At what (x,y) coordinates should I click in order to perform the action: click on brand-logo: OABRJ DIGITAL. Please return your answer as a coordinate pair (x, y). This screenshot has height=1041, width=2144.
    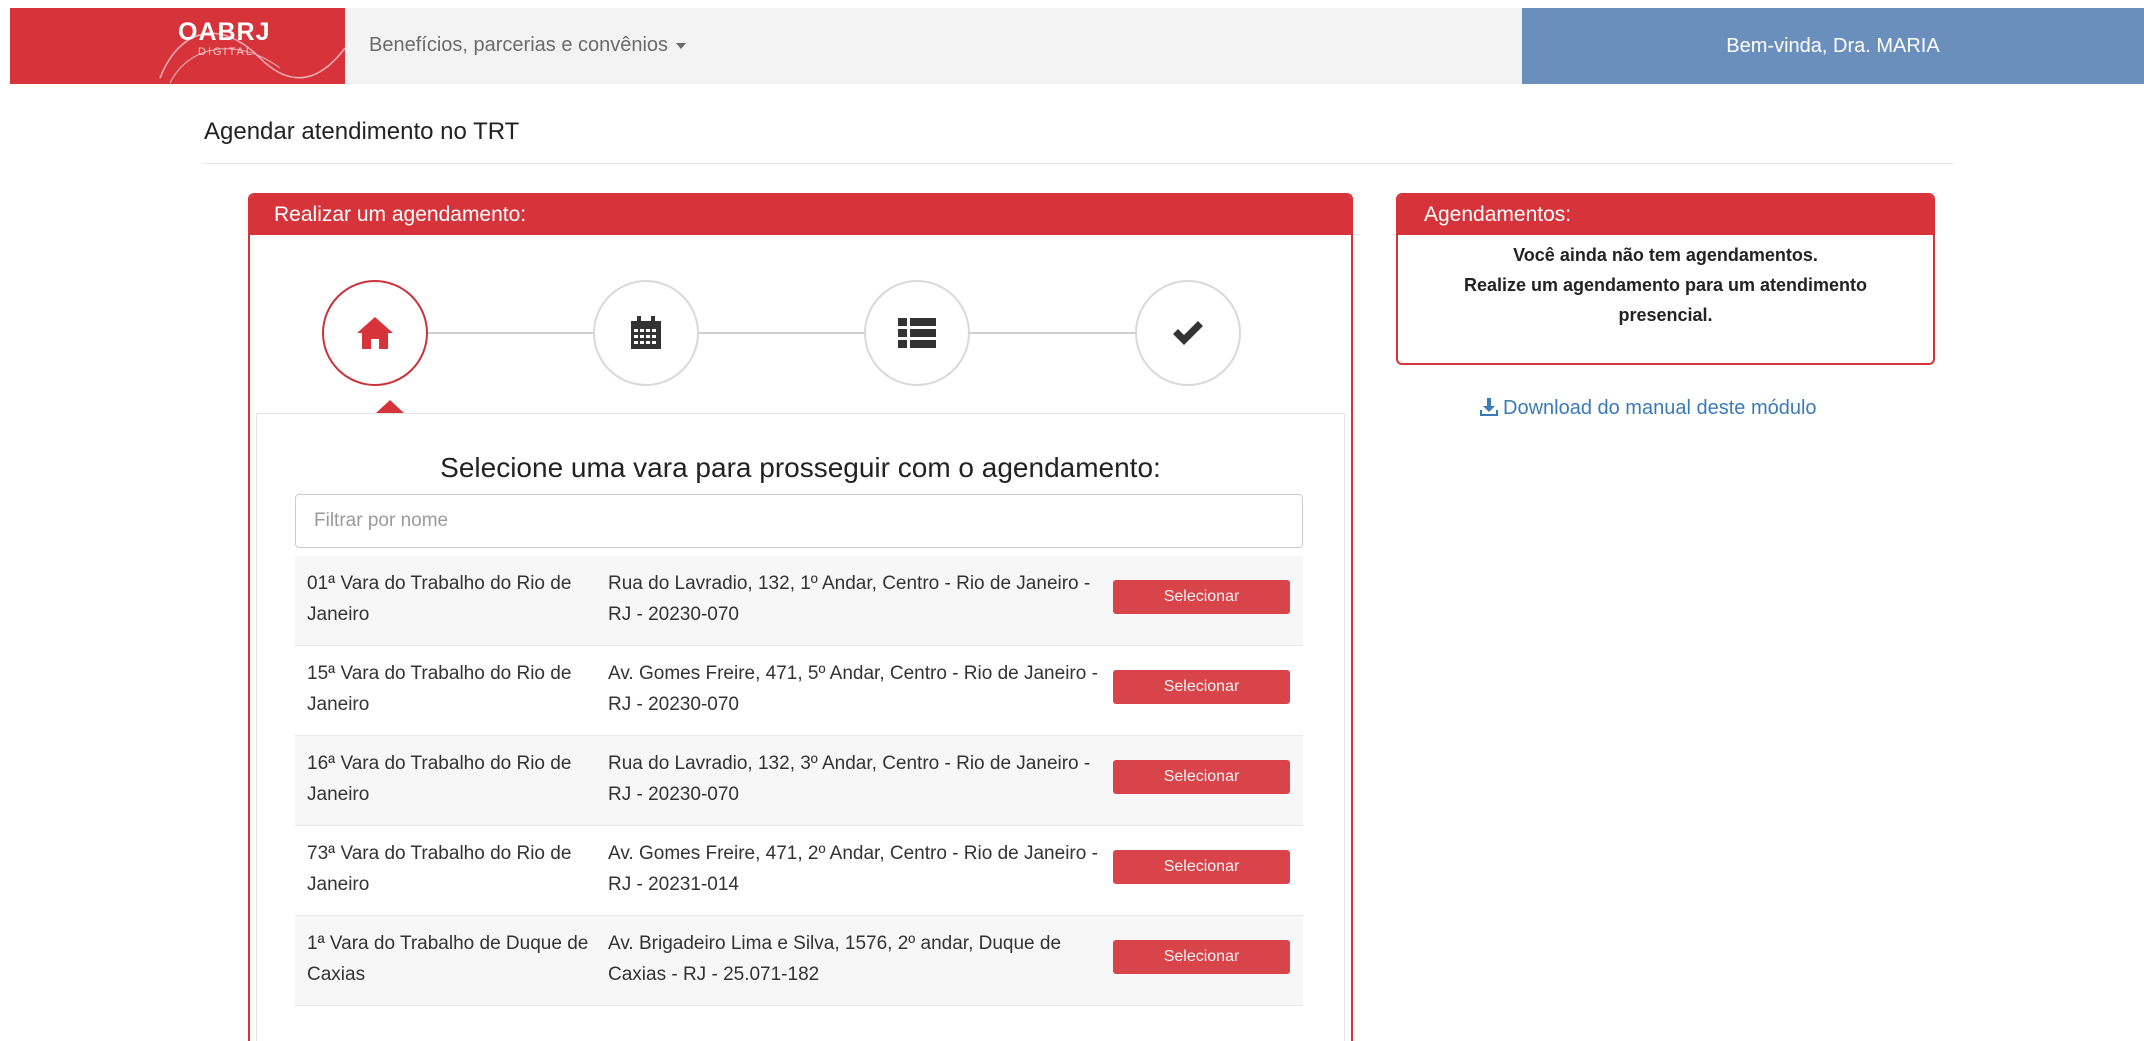
    Looking at the image, I should click on (177, 46).